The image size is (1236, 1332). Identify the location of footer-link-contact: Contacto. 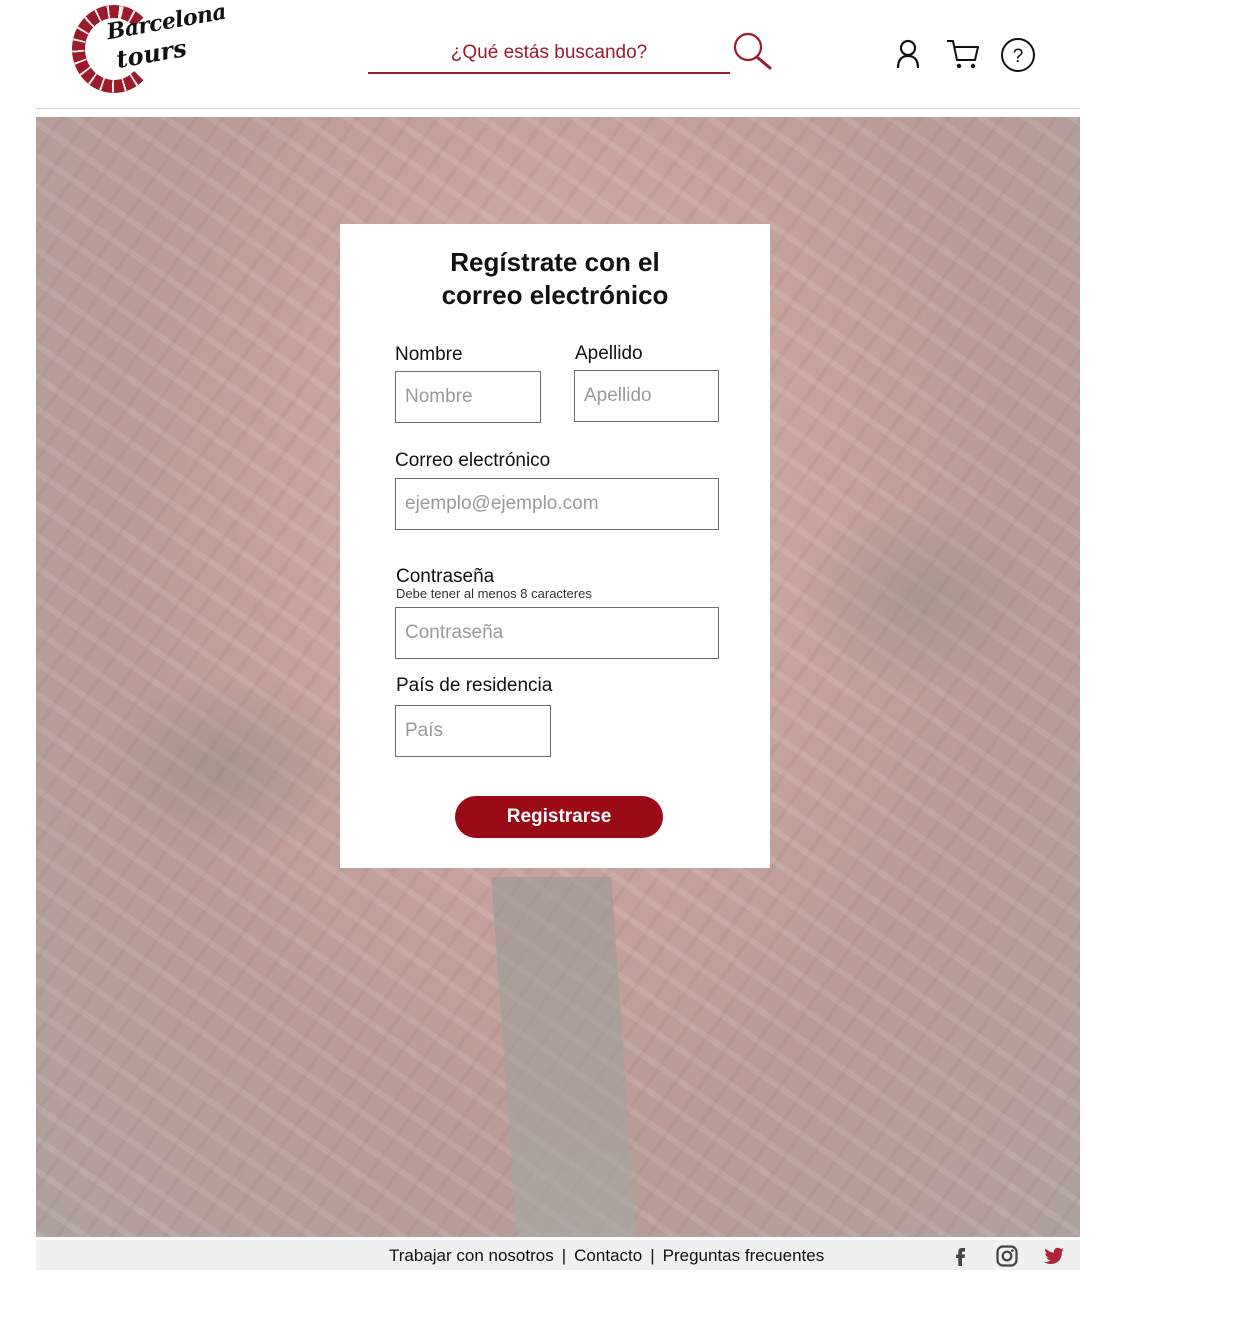
(608, 1255).